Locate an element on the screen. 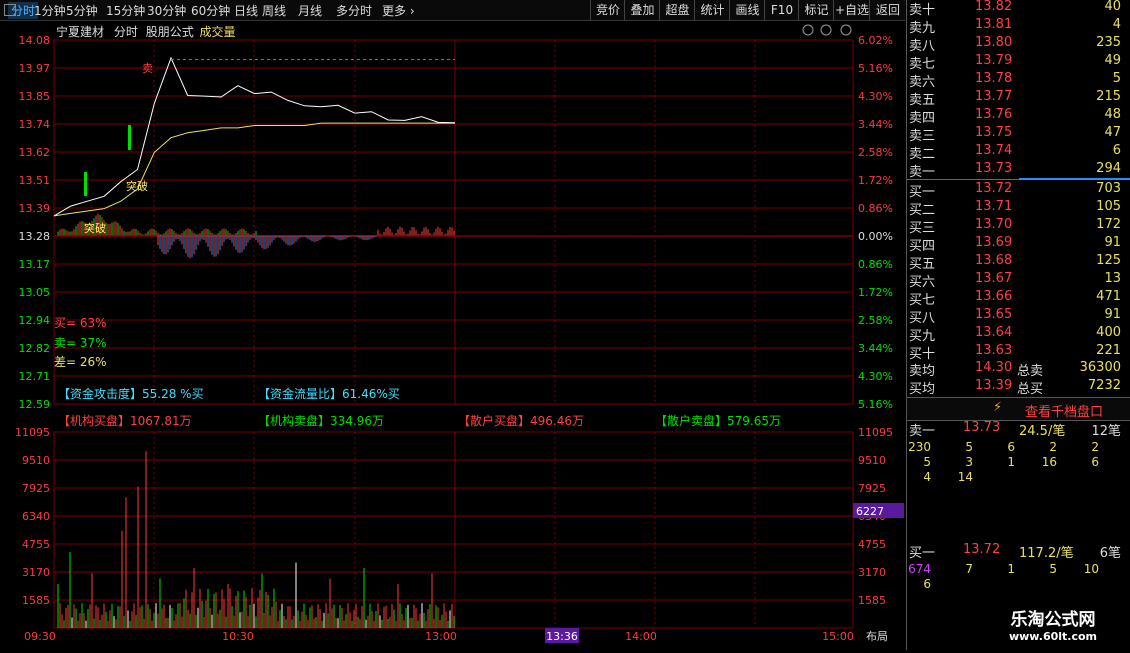 The image size is (1130, 653). ask-level-row: 卖七 13.79 49 is located at coordinates (1018, 62).